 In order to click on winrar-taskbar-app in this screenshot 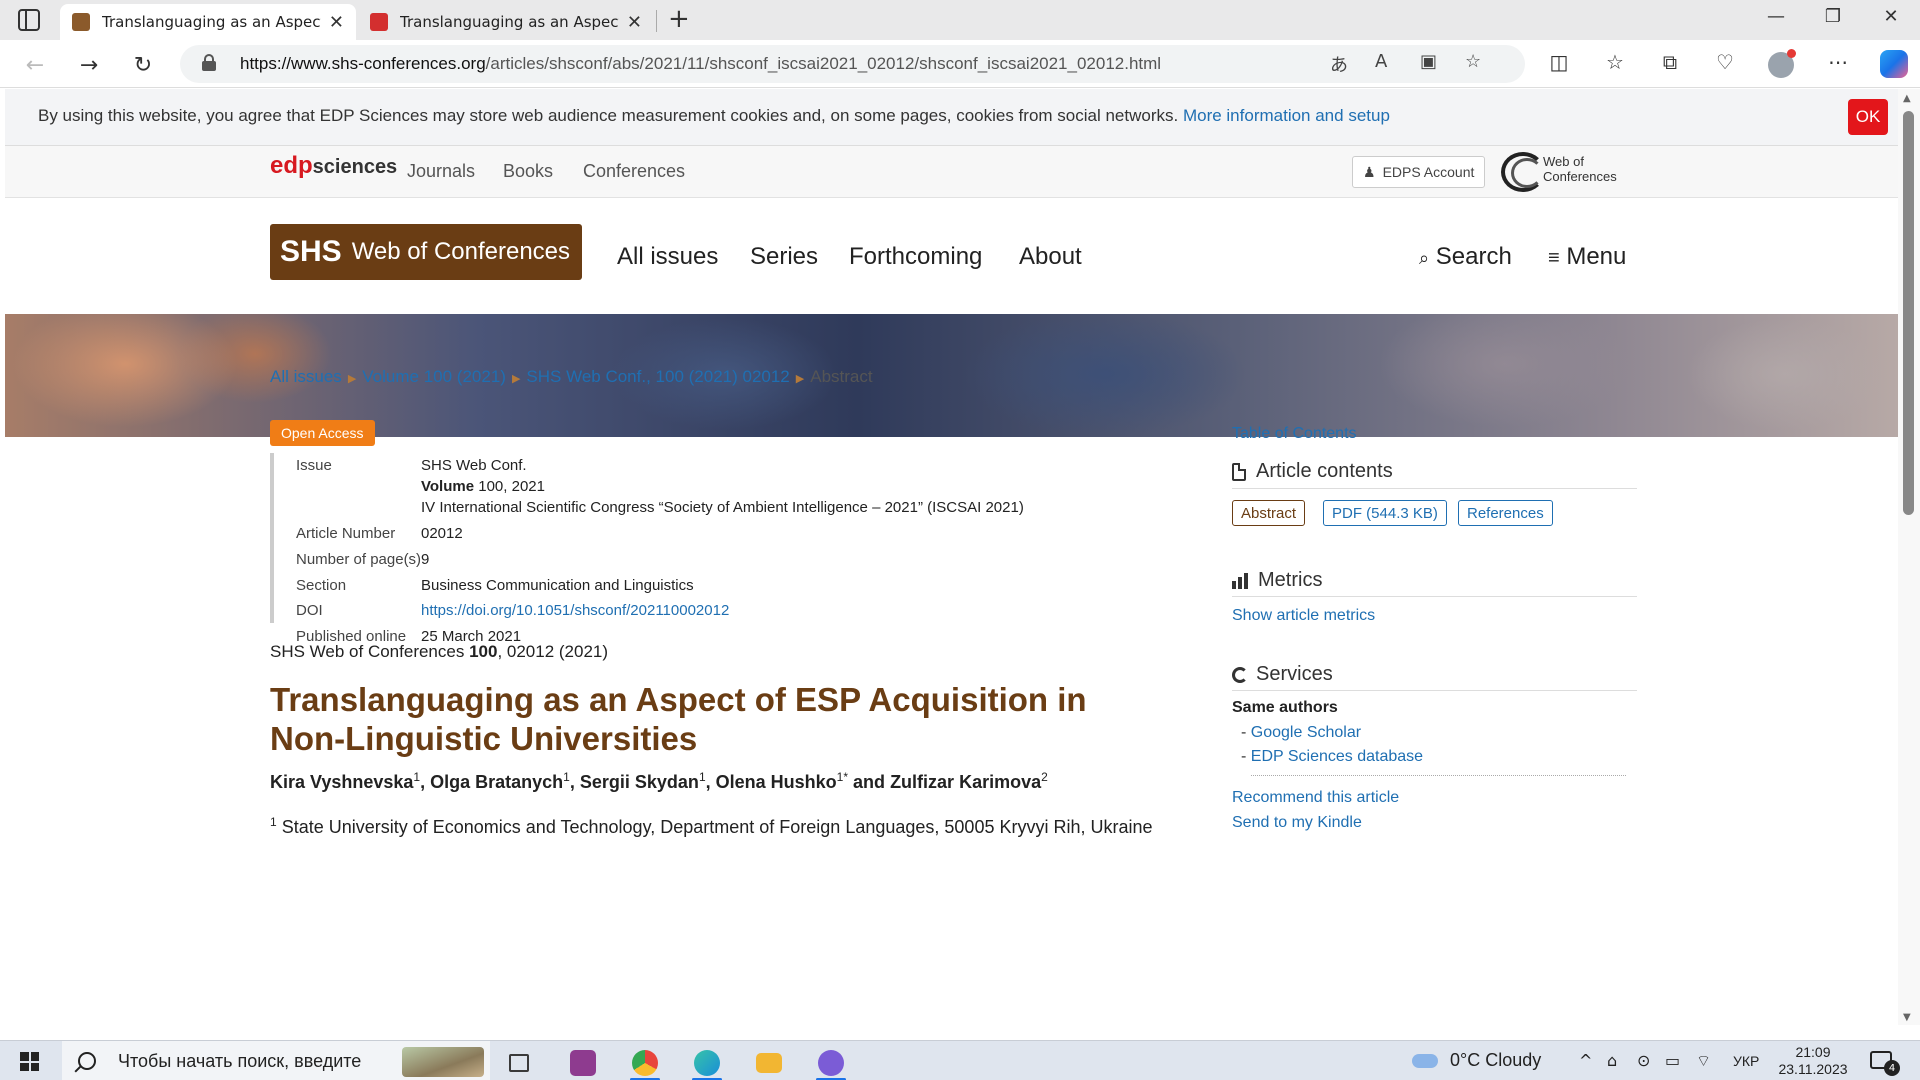, I will do `click(583, 1062)`.